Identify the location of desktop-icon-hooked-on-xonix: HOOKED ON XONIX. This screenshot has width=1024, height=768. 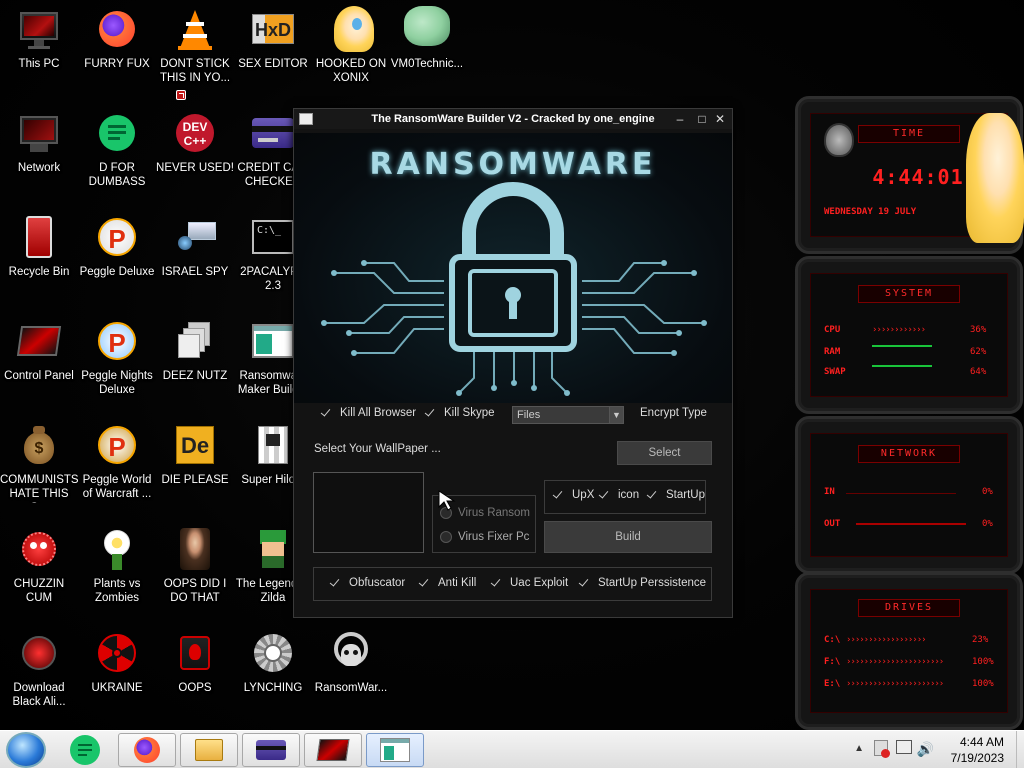
(351, 50).